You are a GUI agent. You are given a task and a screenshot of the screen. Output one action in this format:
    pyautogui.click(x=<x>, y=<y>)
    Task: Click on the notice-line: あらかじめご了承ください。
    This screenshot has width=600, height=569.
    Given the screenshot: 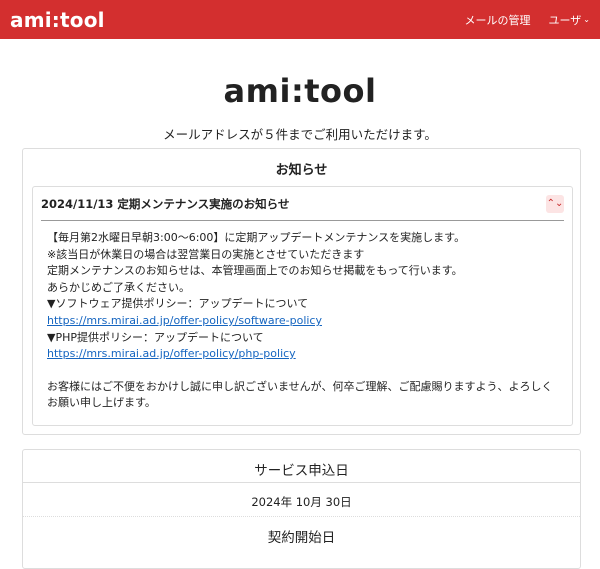 What is the action you would take?
    pyautogui.click(x=118, y=287)
    